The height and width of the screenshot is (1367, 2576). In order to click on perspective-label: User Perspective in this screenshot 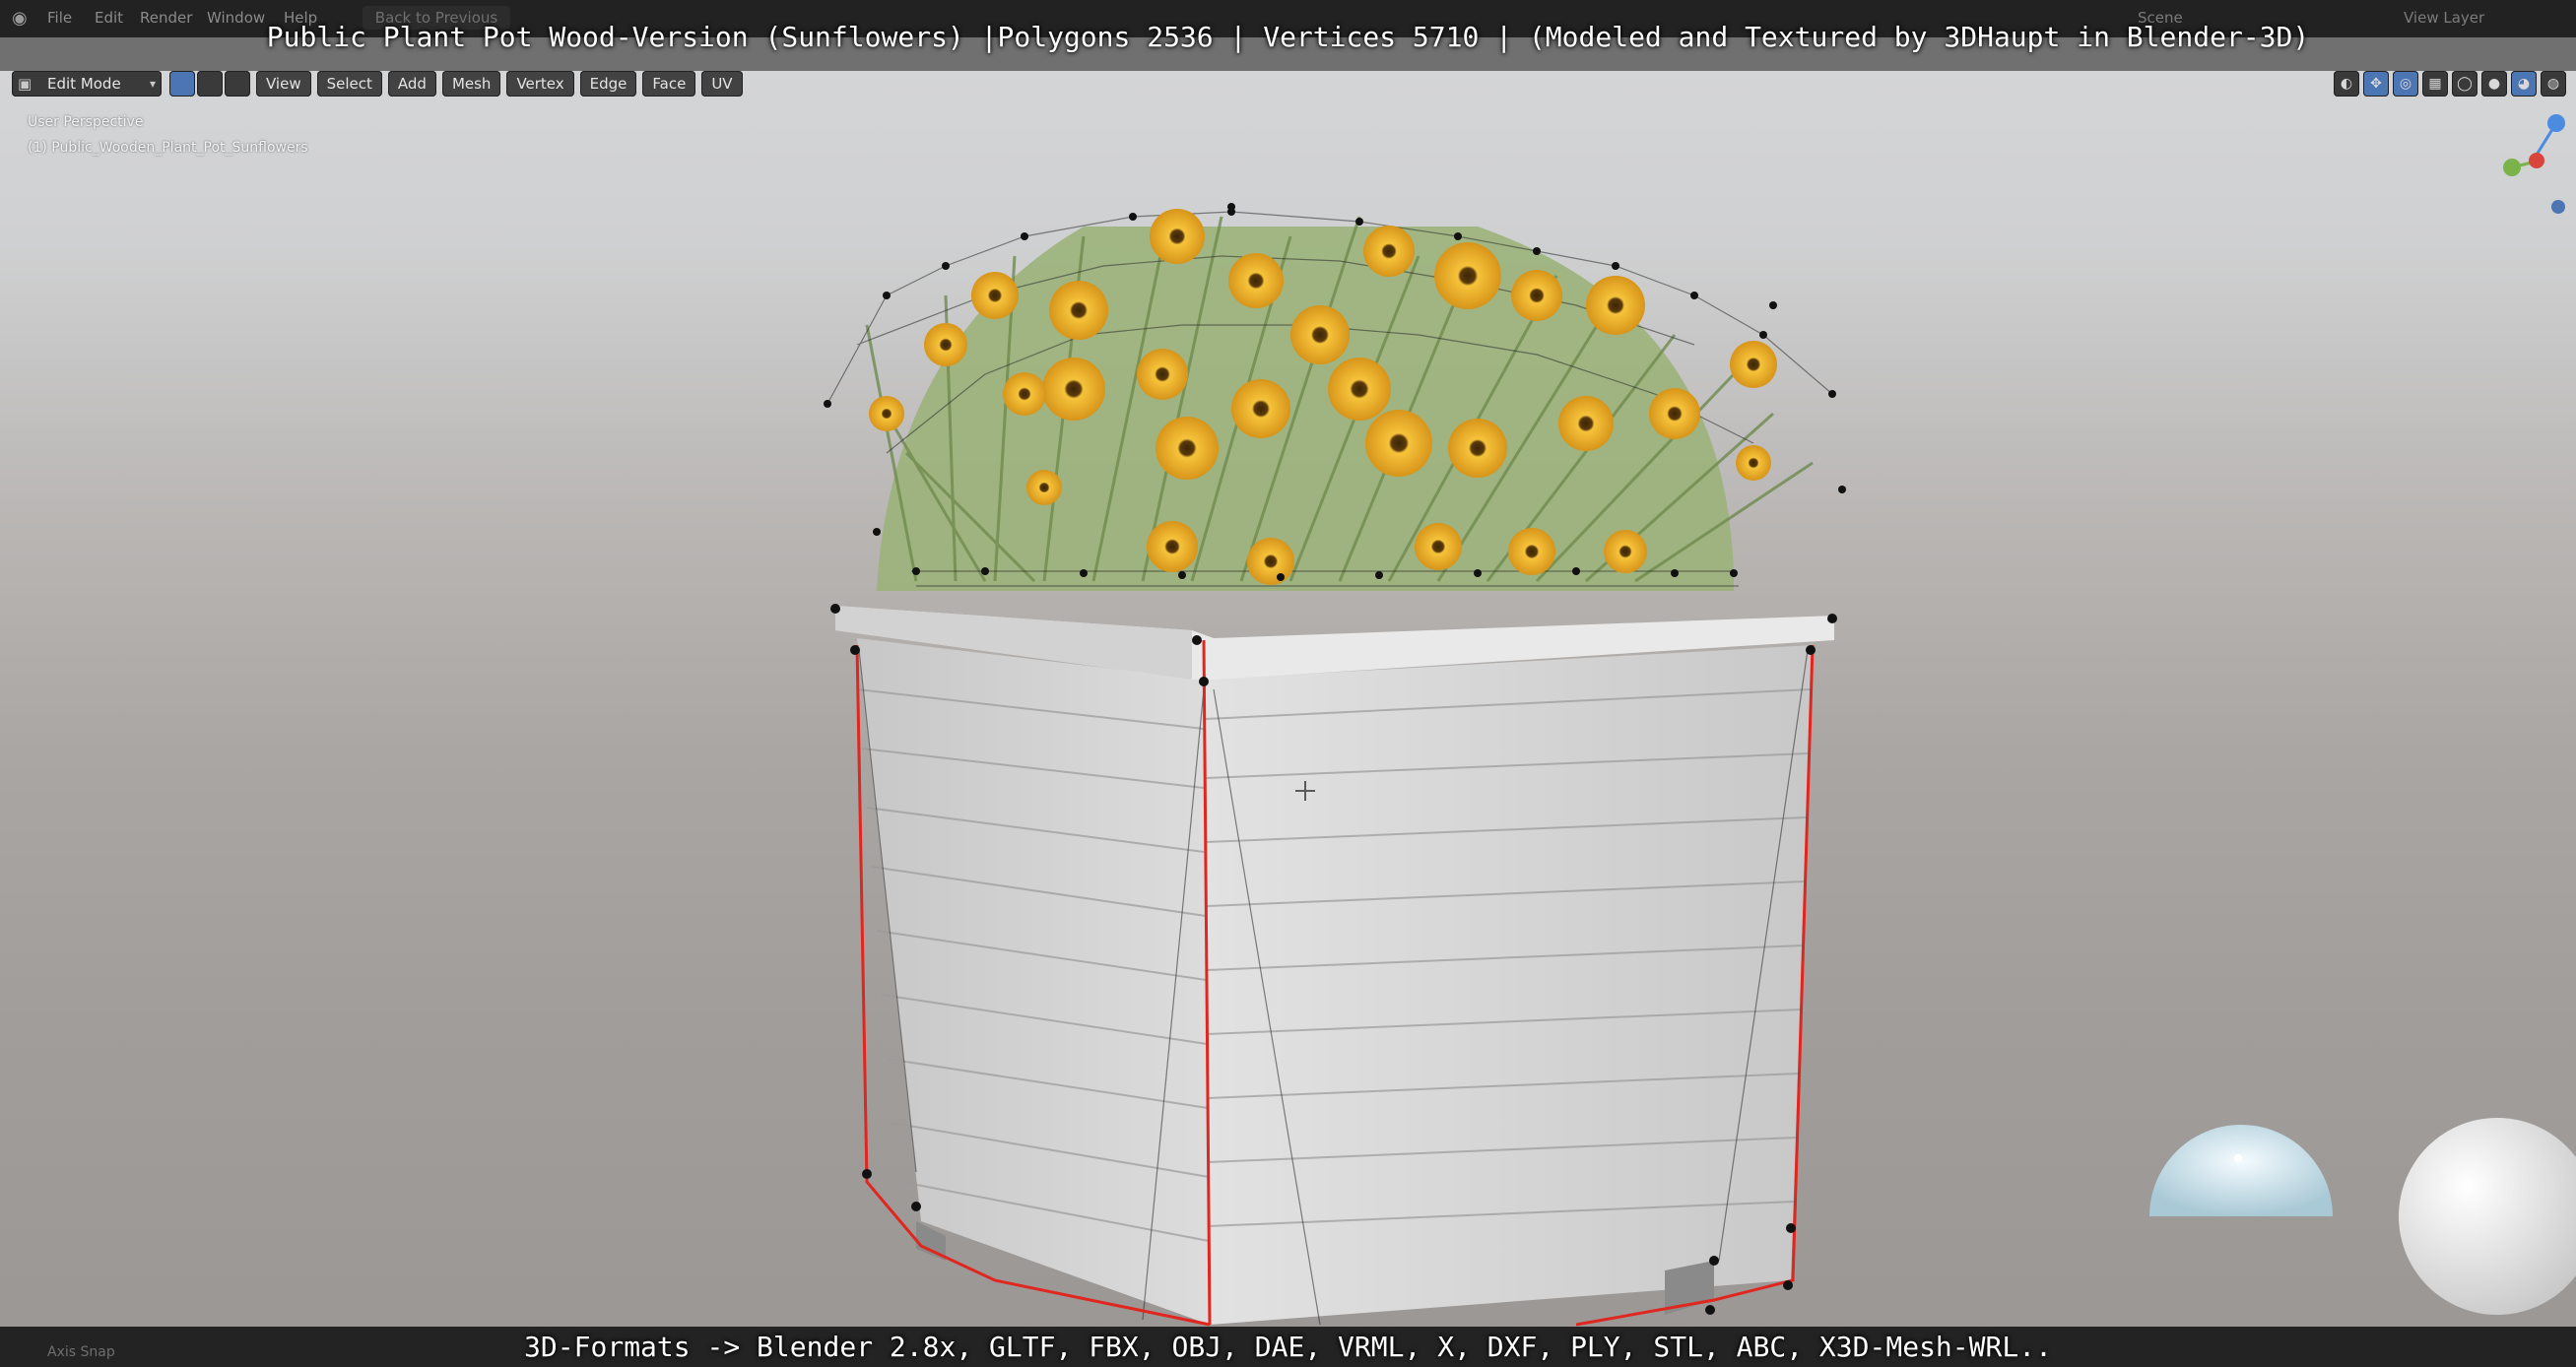, I will do `click(86, 122)`.